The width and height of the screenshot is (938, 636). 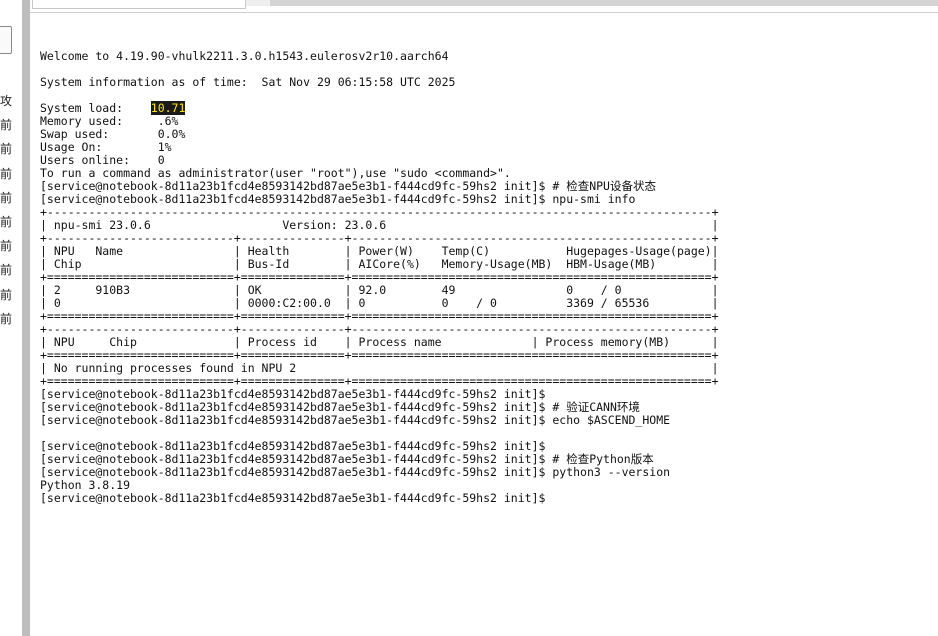 What do you see at coordinates (106, 147) in the screenshot?
I see `usage-line: Usage On: 1%` at bounding box center [106, 147].